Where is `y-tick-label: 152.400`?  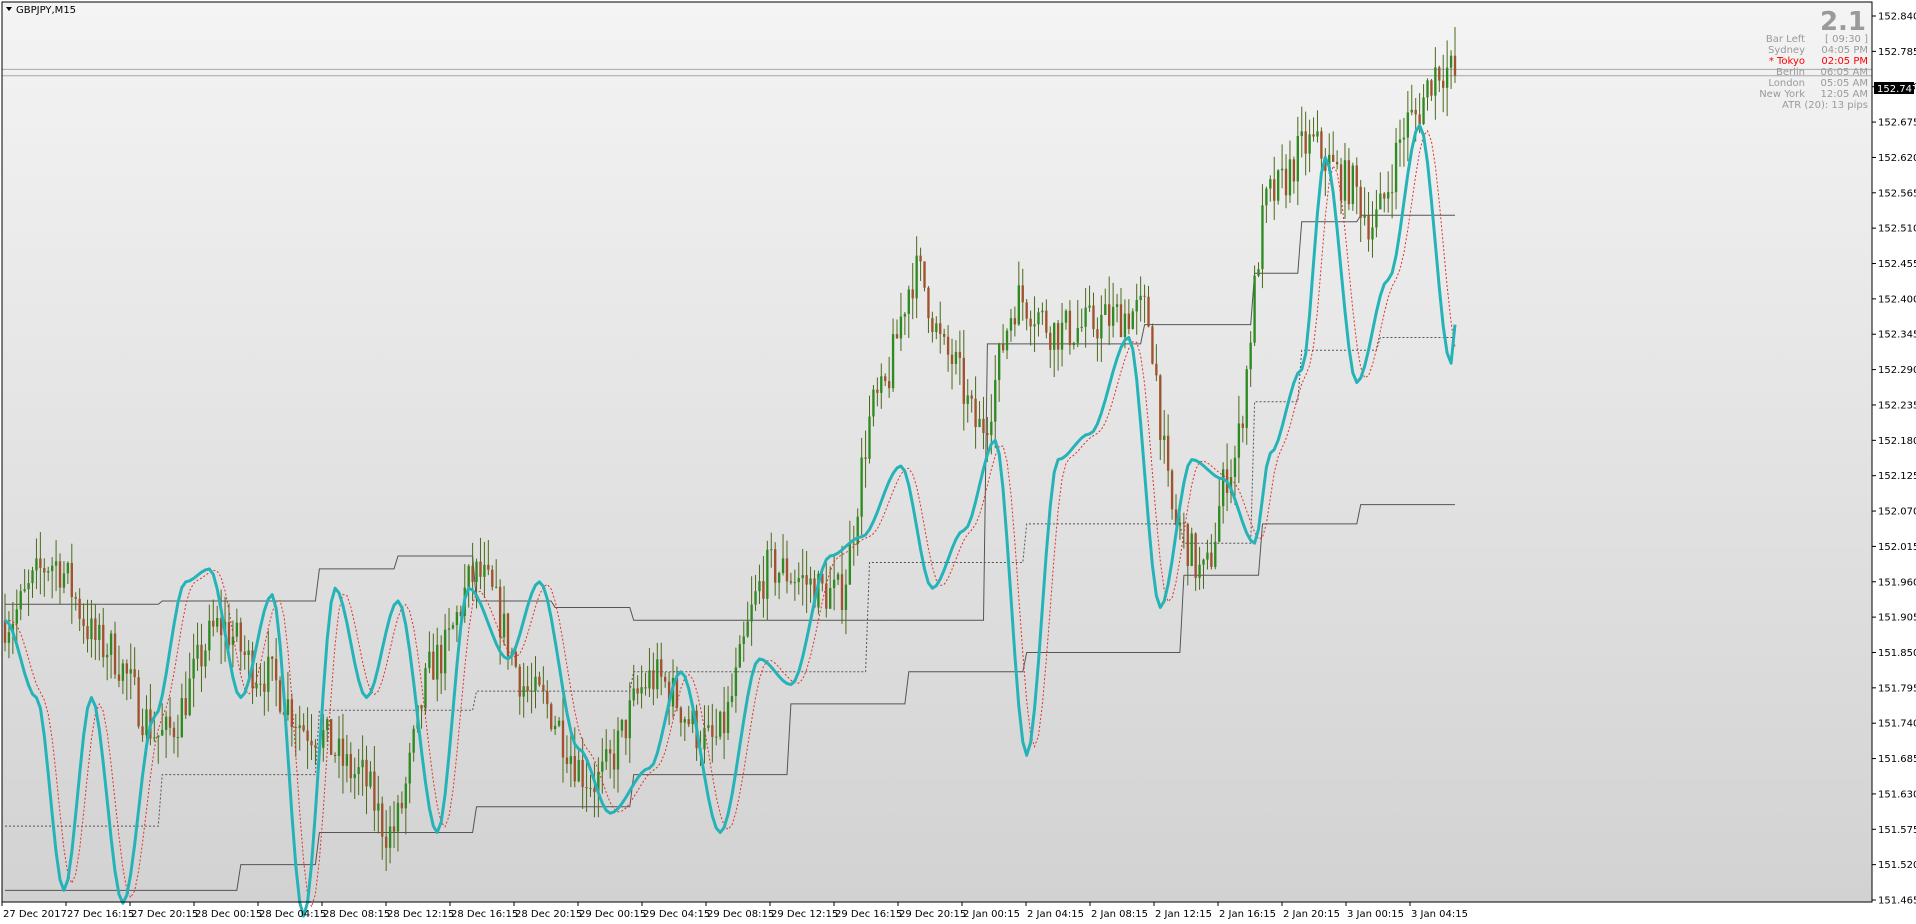
y-tick-label: 152.400 is located at coordinates (1897, 299).